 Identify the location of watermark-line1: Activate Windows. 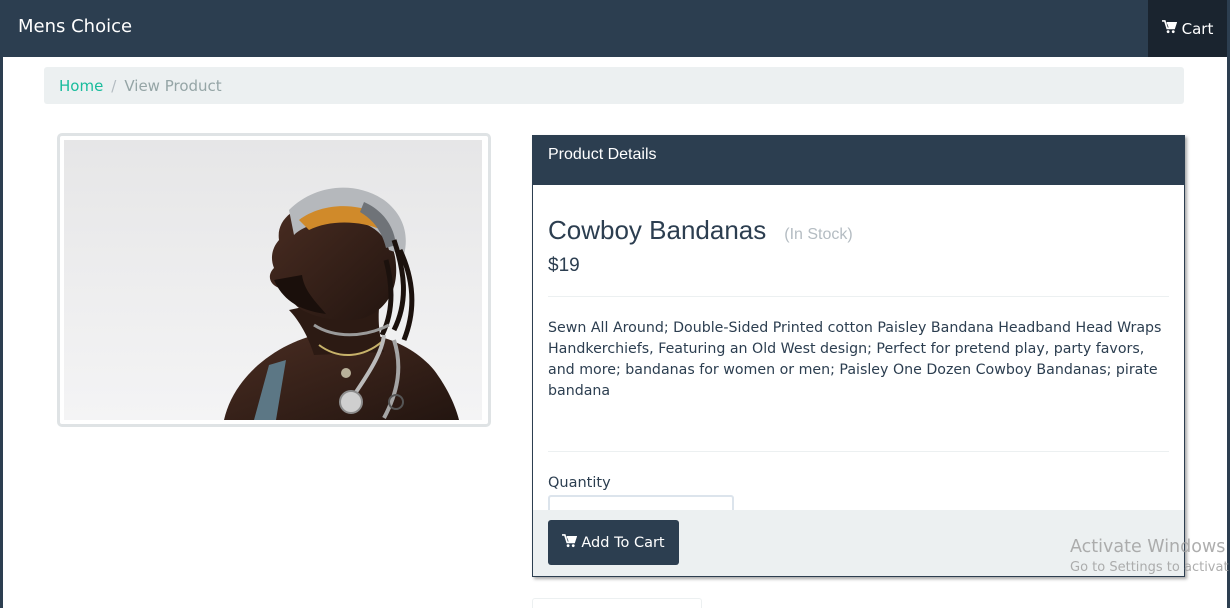
(1148, 547).